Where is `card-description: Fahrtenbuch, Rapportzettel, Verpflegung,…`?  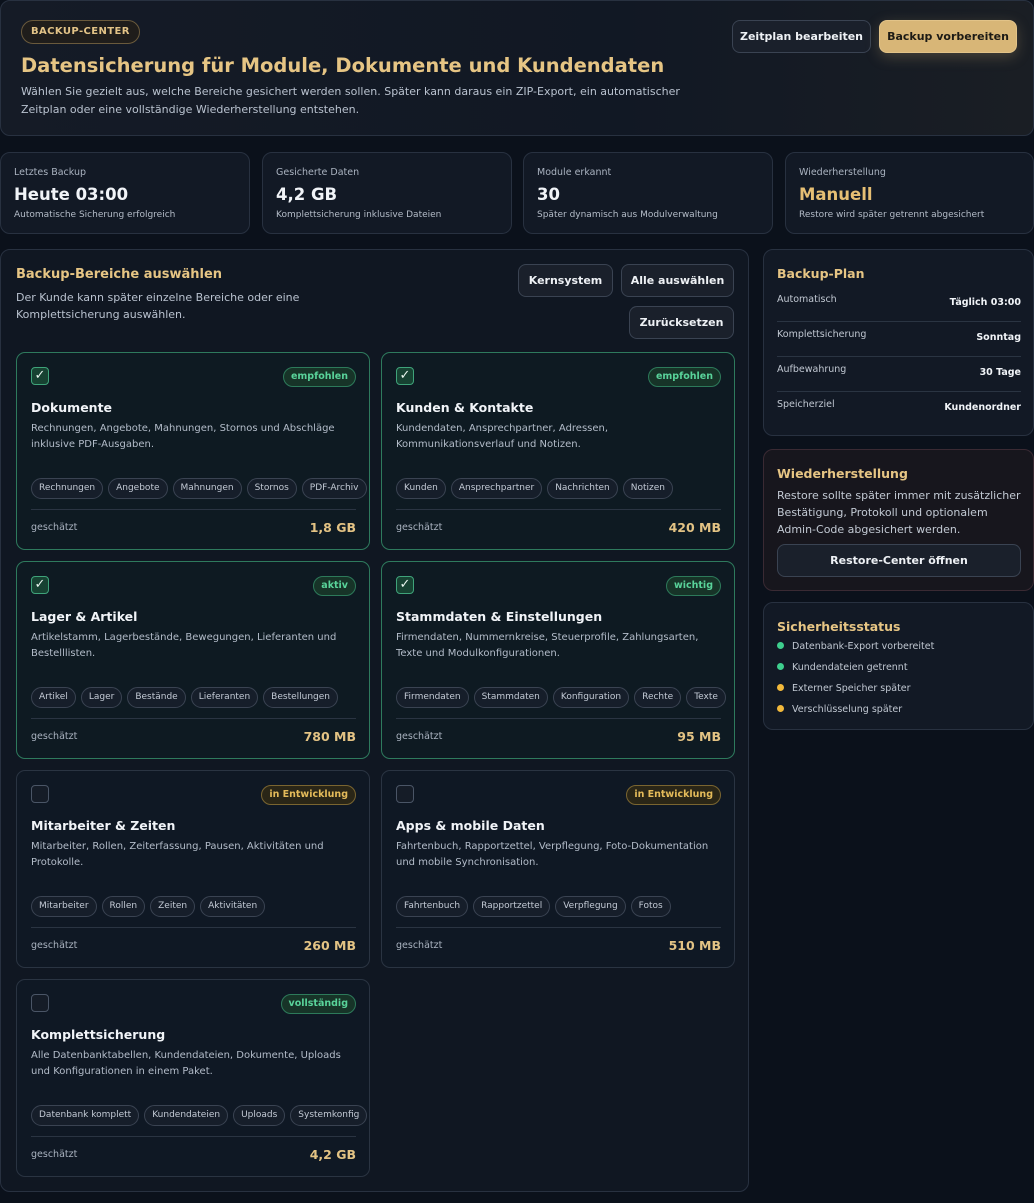
card-description: Fahrtenbuch, Rapportzettel, Verpflegung,… is located at coordinates (552, 854).